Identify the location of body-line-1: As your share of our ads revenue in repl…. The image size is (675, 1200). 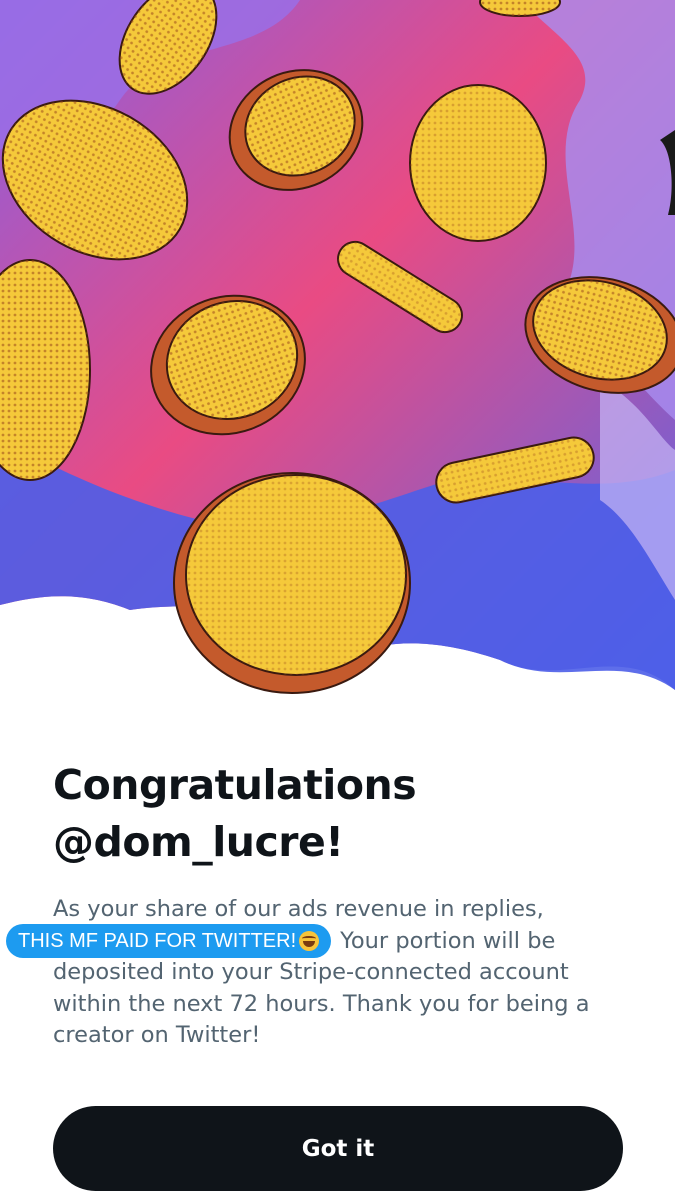
(298, 909).